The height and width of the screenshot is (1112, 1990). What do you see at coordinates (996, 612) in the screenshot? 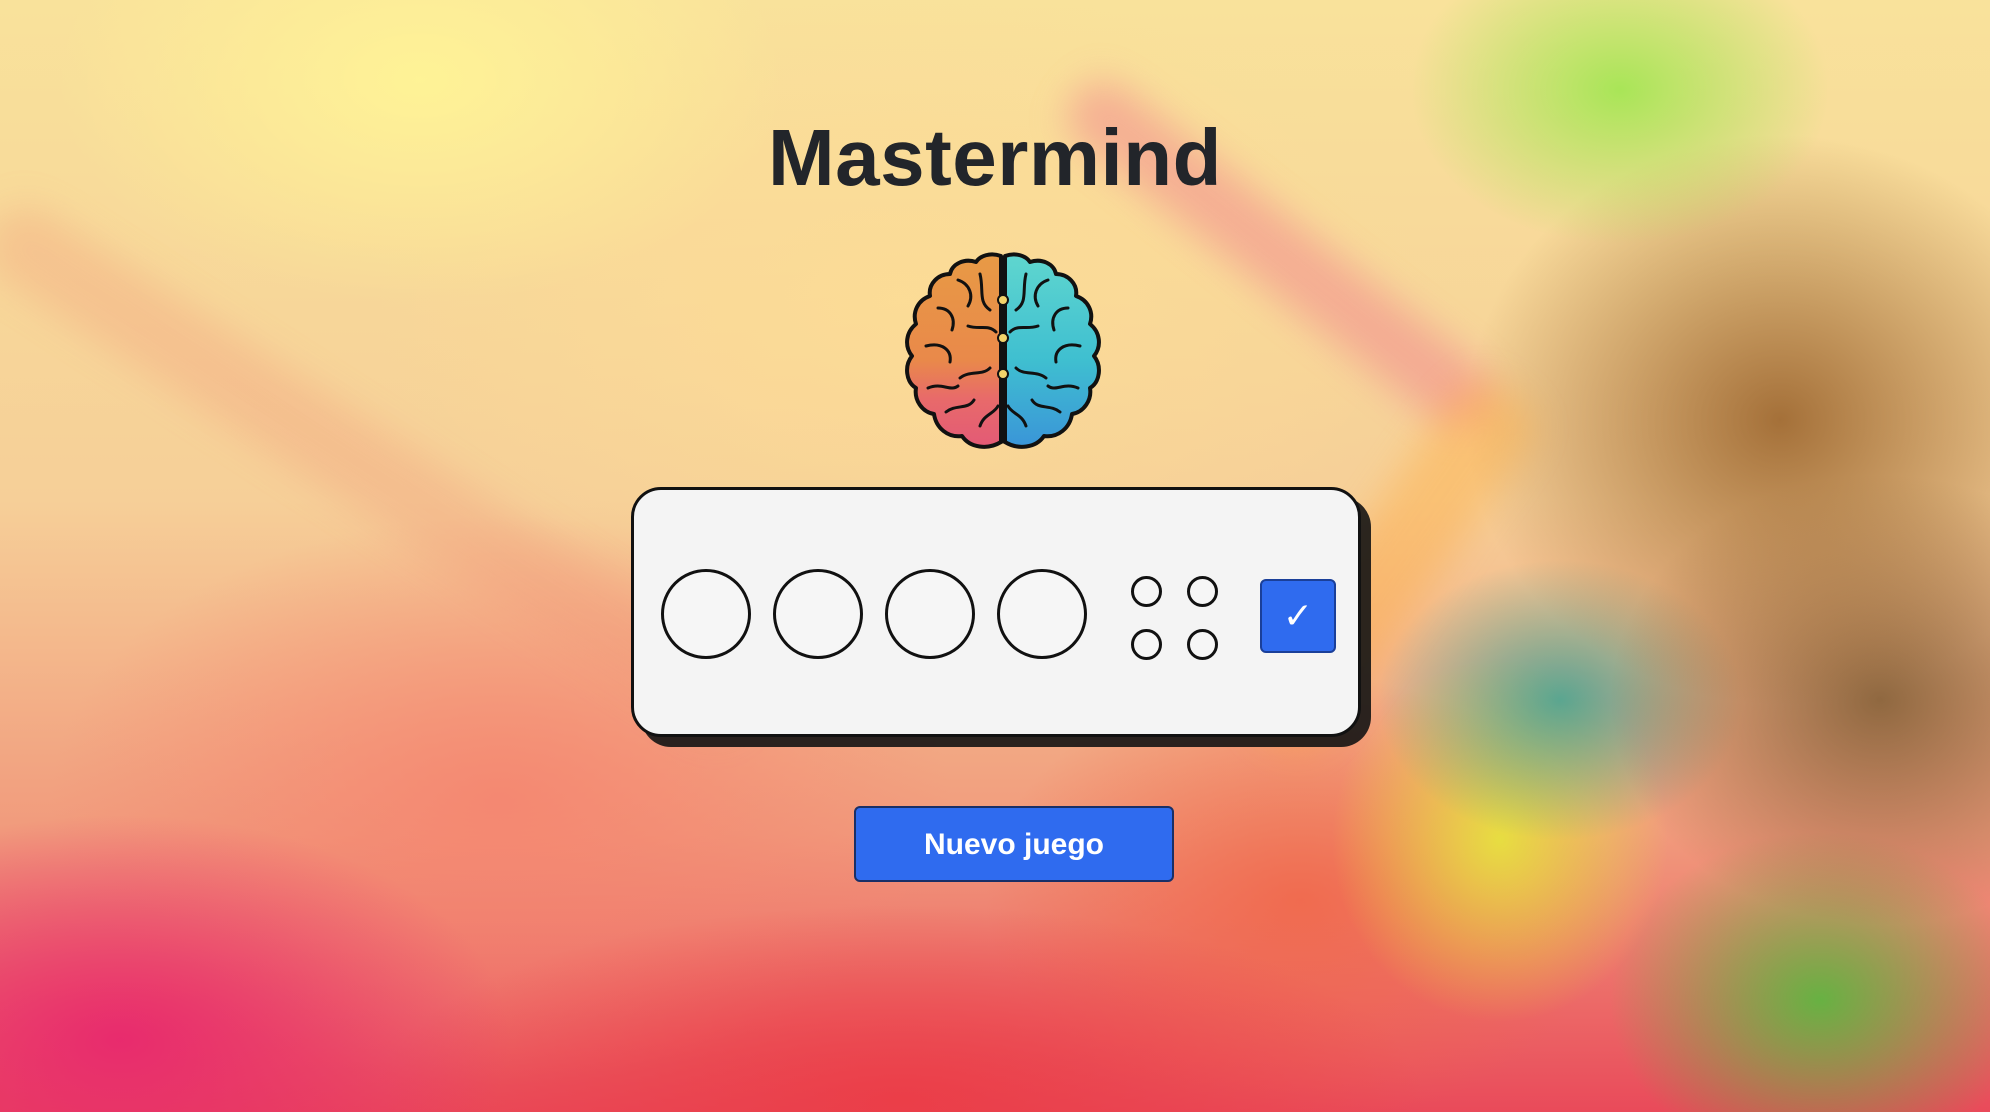
I see `guess-row: ✓` at bounding box center [996, 612].